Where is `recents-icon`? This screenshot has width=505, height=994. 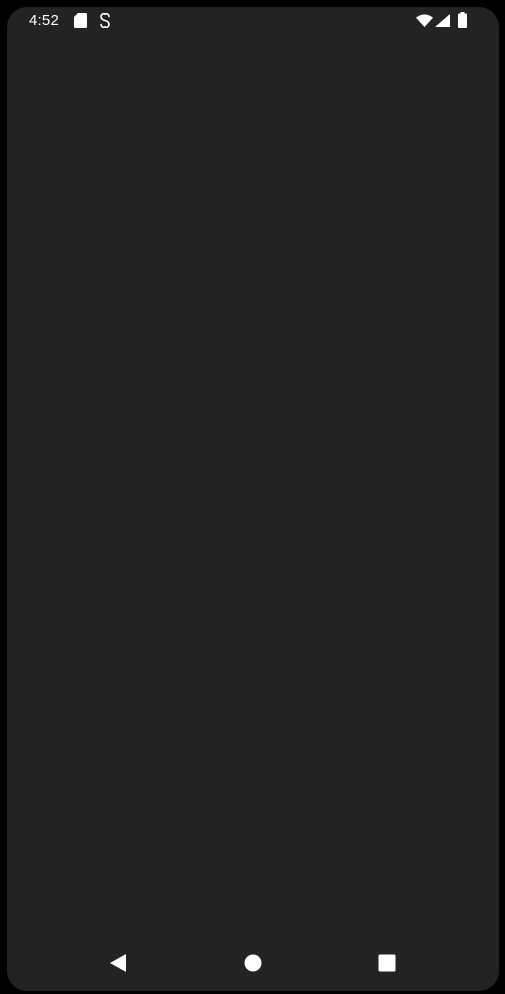 recents-icon is located at coordinates (387, 963).